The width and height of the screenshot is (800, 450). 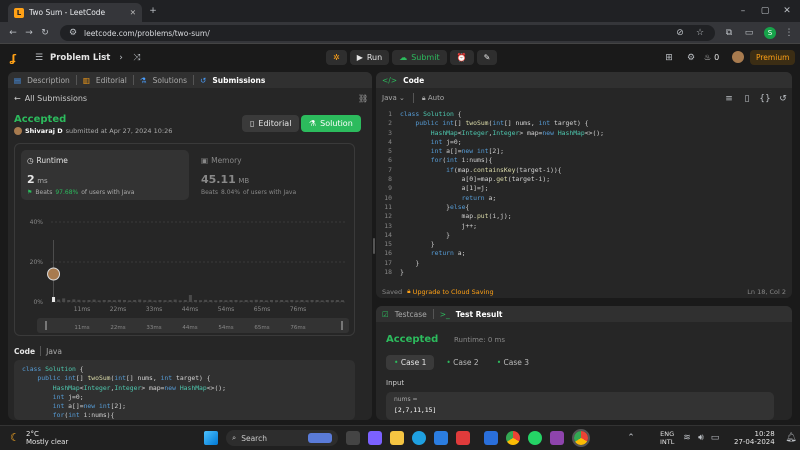 I want to click on file-explorer-icon, so click(x=397, y=438).